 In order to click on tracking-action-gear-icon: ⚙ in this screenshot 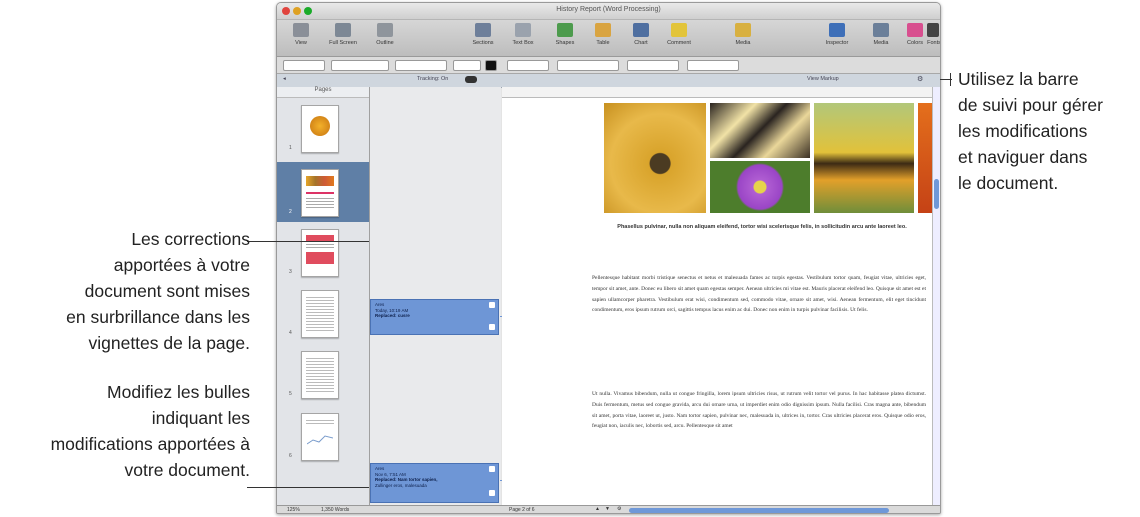, I will do `click(920, 79)`.